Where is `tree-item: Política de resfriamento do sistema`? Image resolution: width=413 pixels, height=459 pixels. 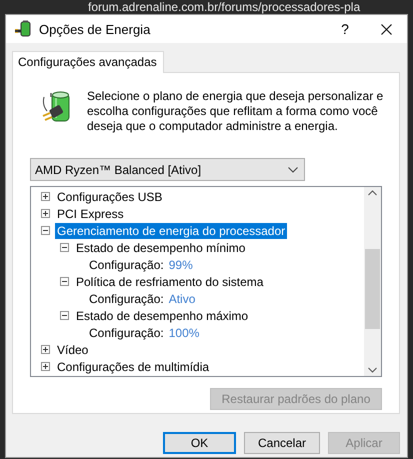 tree-item: Política de resfriamento do sistema is located at coordinates (170, 282).